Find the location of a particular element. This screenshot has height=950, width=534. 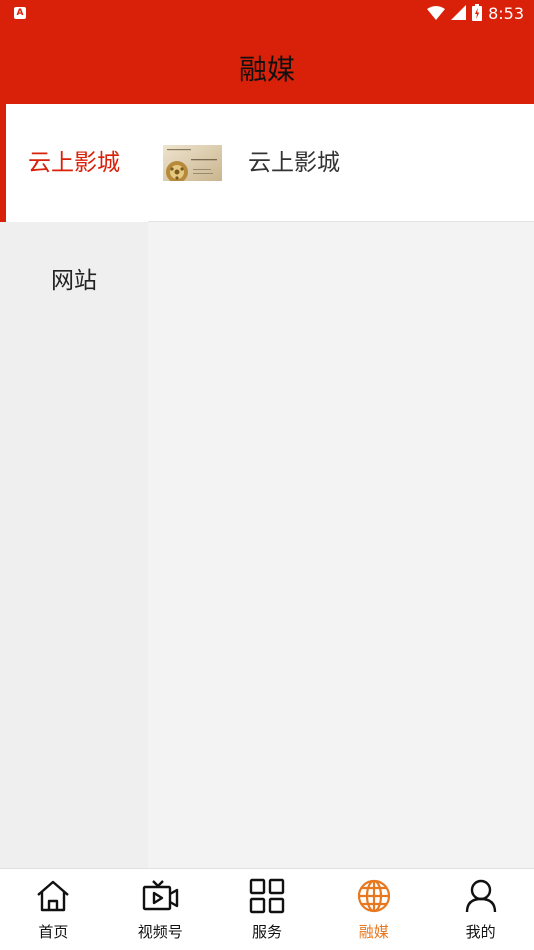

home-icon is located at coordinates (53, 896).